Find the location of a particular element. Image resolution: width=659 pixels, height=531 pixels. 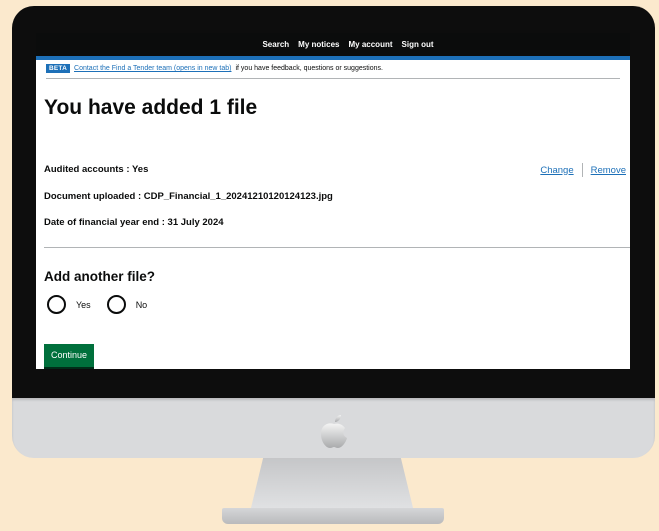

apple-logo-icon is located at coordinates (334, 431).